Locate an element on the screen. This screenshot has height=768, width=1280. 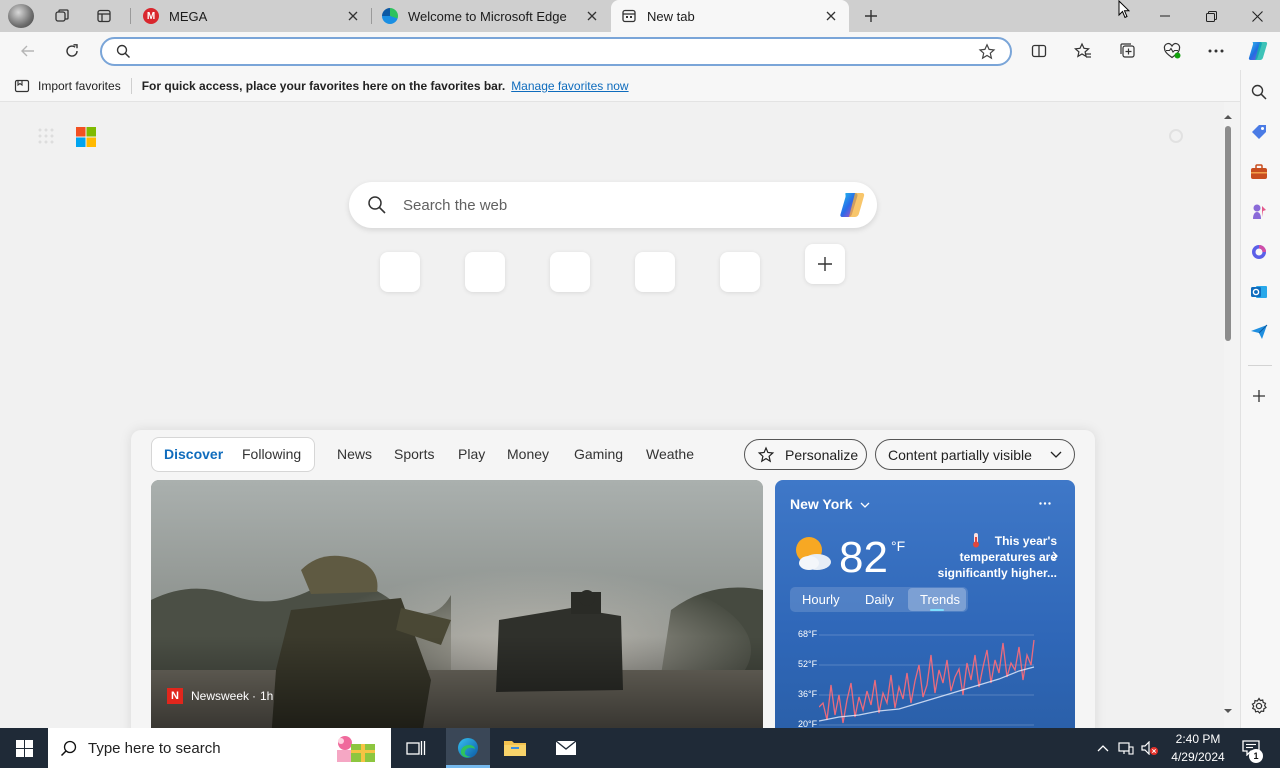
favorite-star-icon is located at coordinates (987, 52).